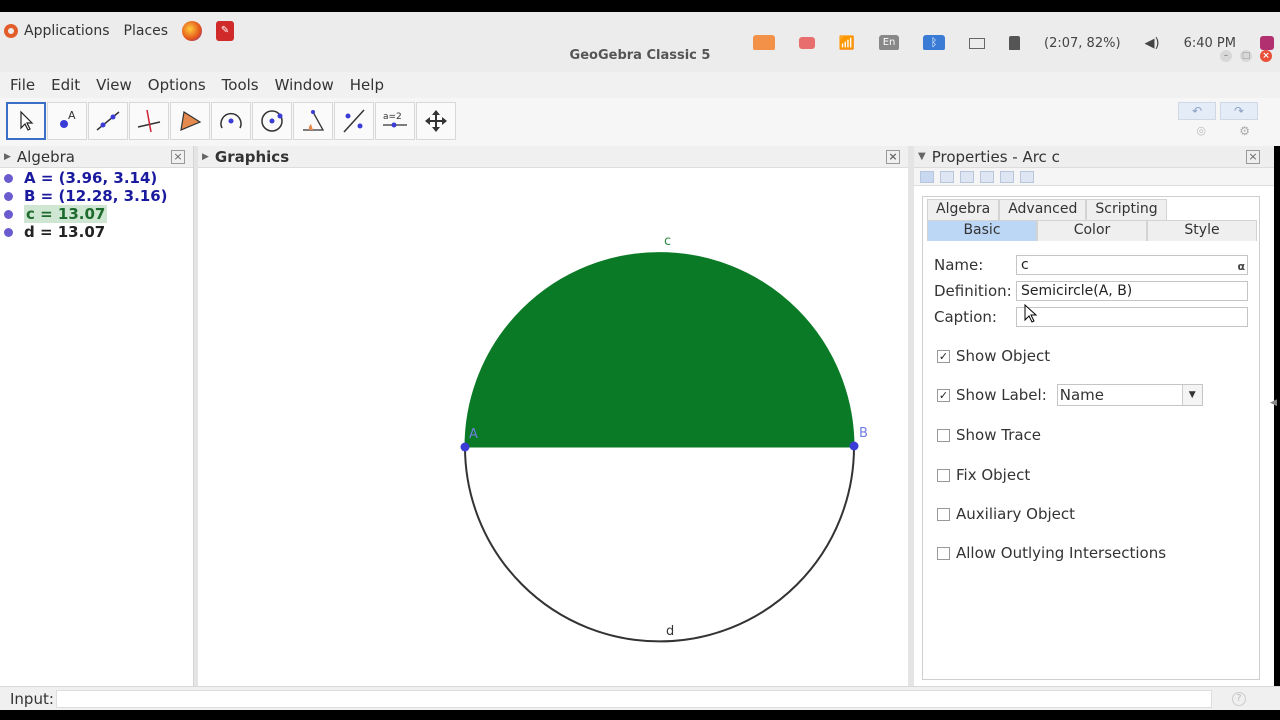  Describe the element at coordinates (1244, 131) in the screenshot. I see `settings-gear-icon: ⚙` at that location.